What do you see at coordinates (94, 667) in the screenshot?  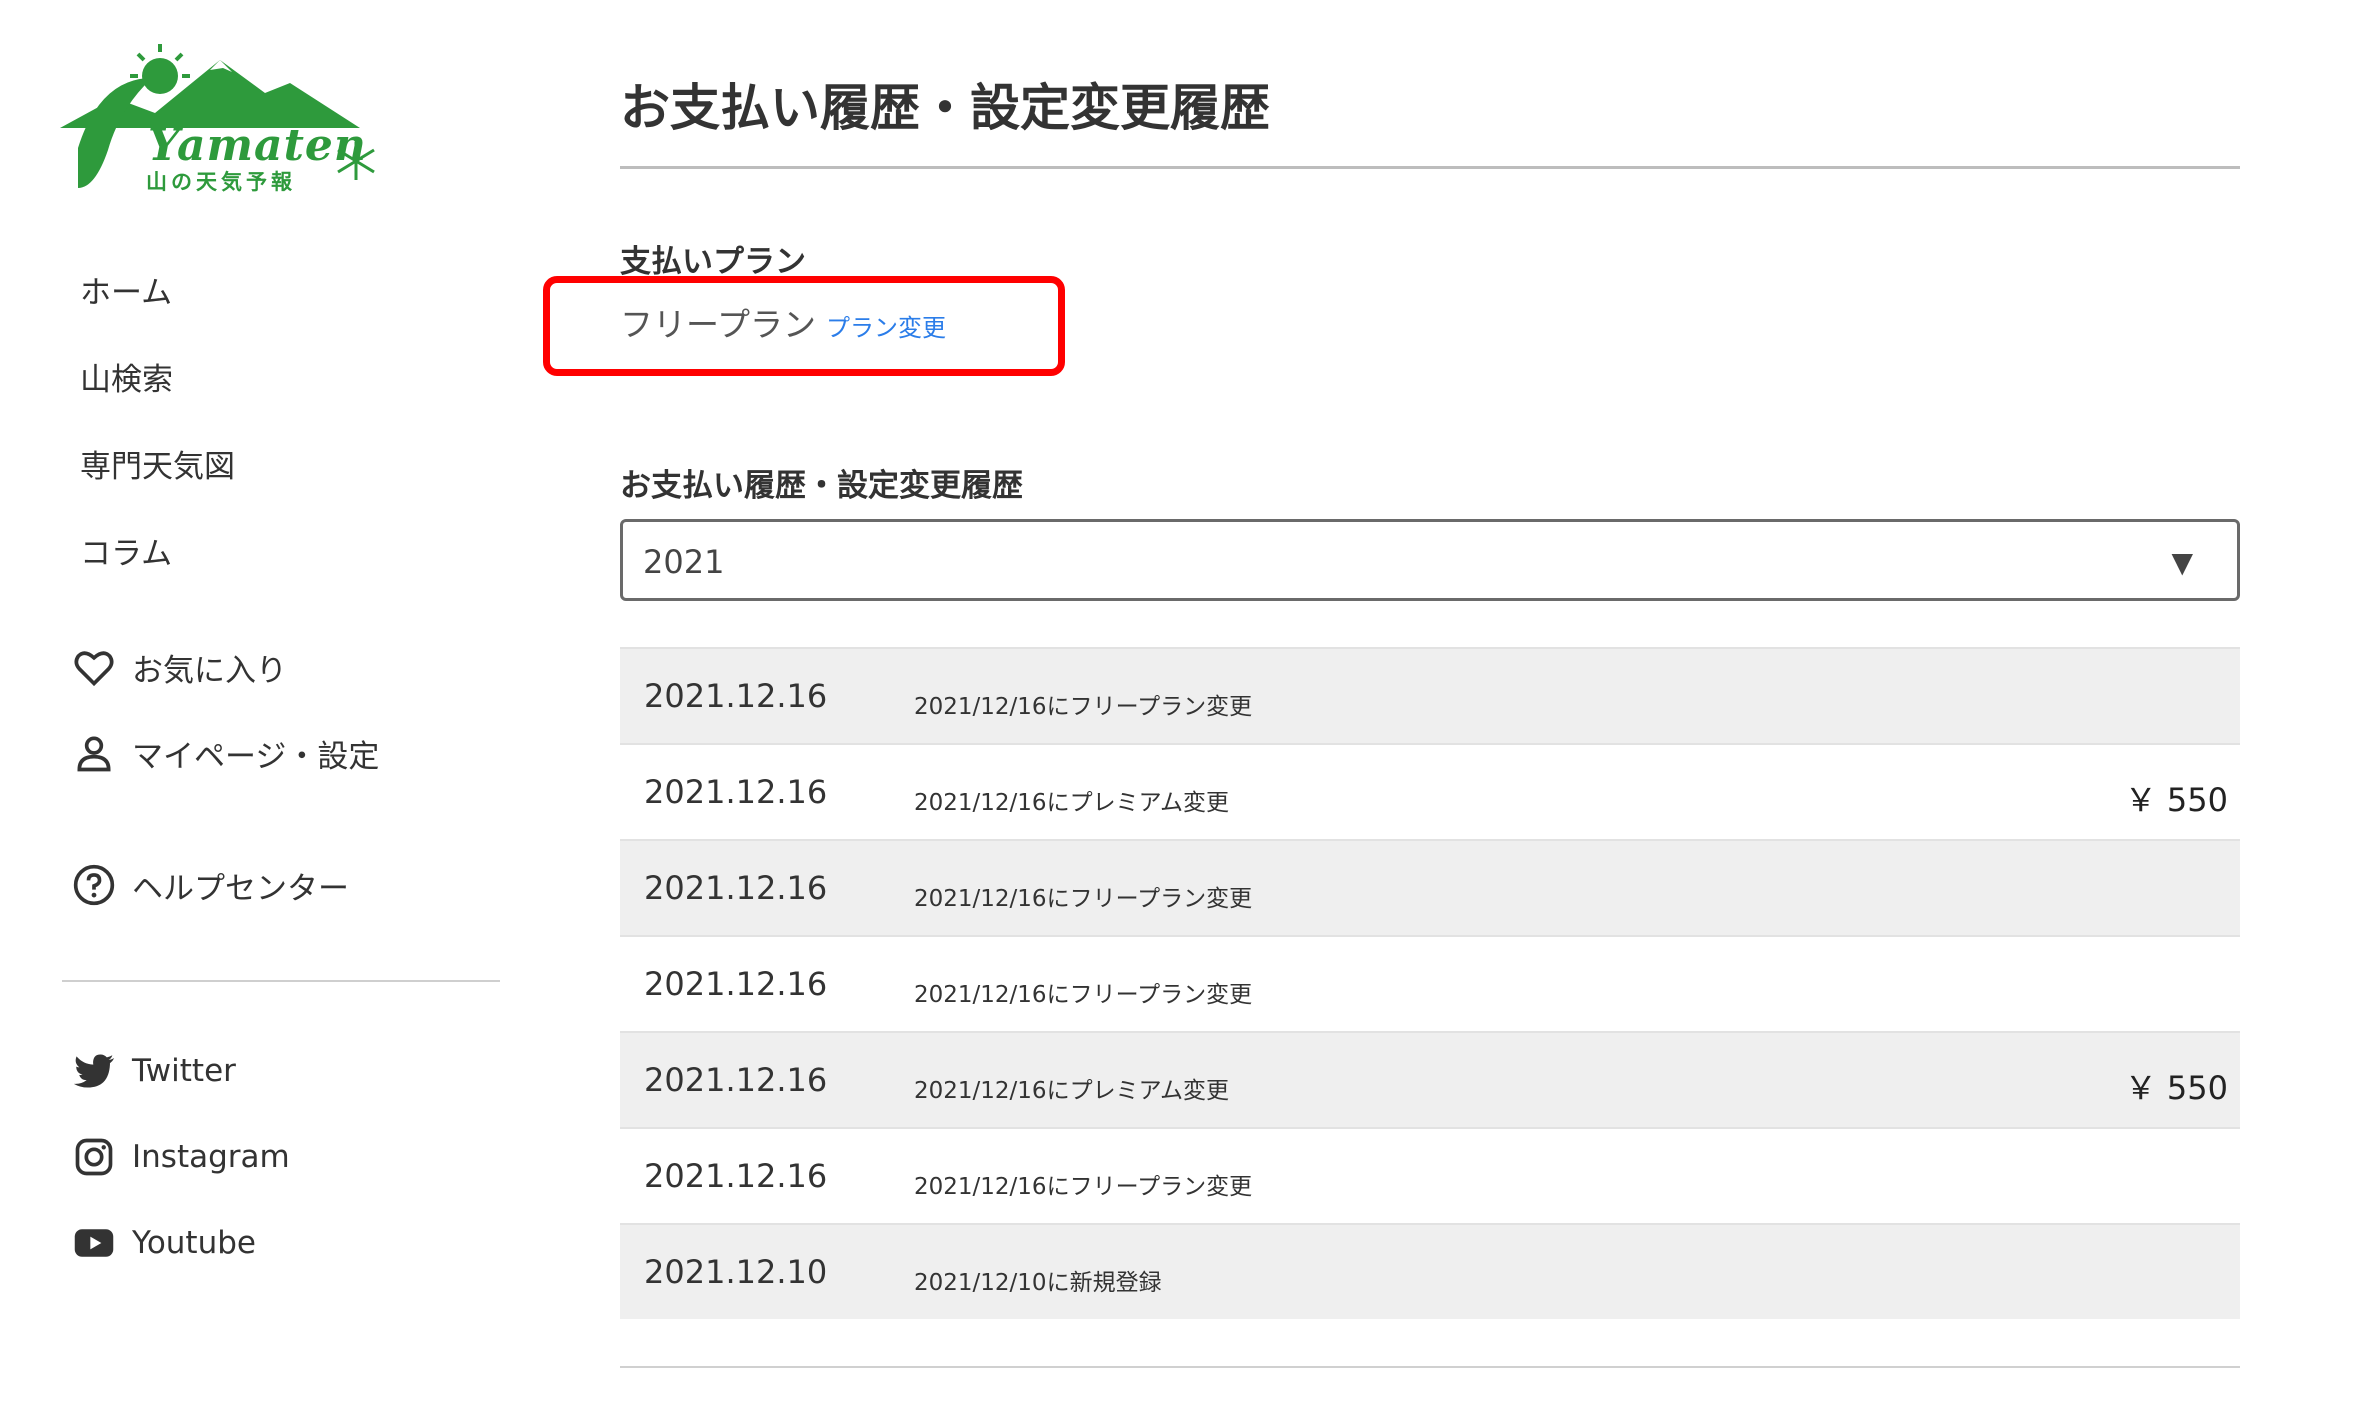 I see `heart-icon` at bounding box center [94, 667].